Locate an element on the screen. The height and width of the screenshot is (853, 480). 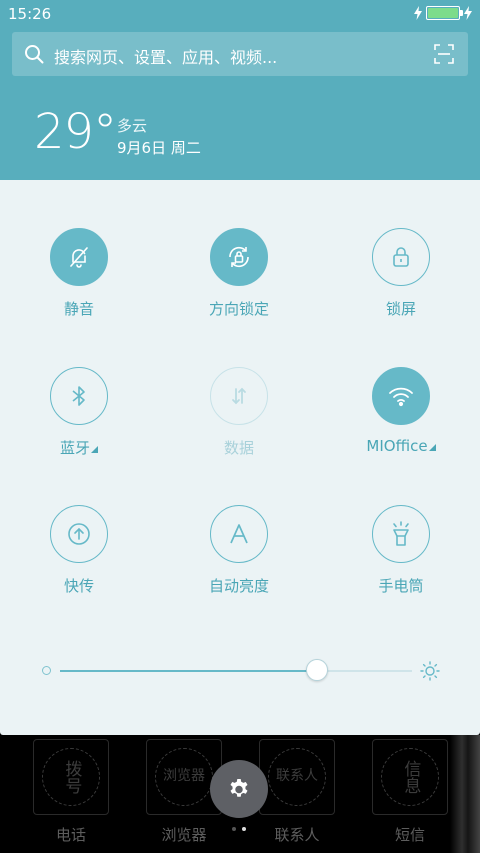
dock-app-messages: 信息 短信 is located at coordinates (410, 792).